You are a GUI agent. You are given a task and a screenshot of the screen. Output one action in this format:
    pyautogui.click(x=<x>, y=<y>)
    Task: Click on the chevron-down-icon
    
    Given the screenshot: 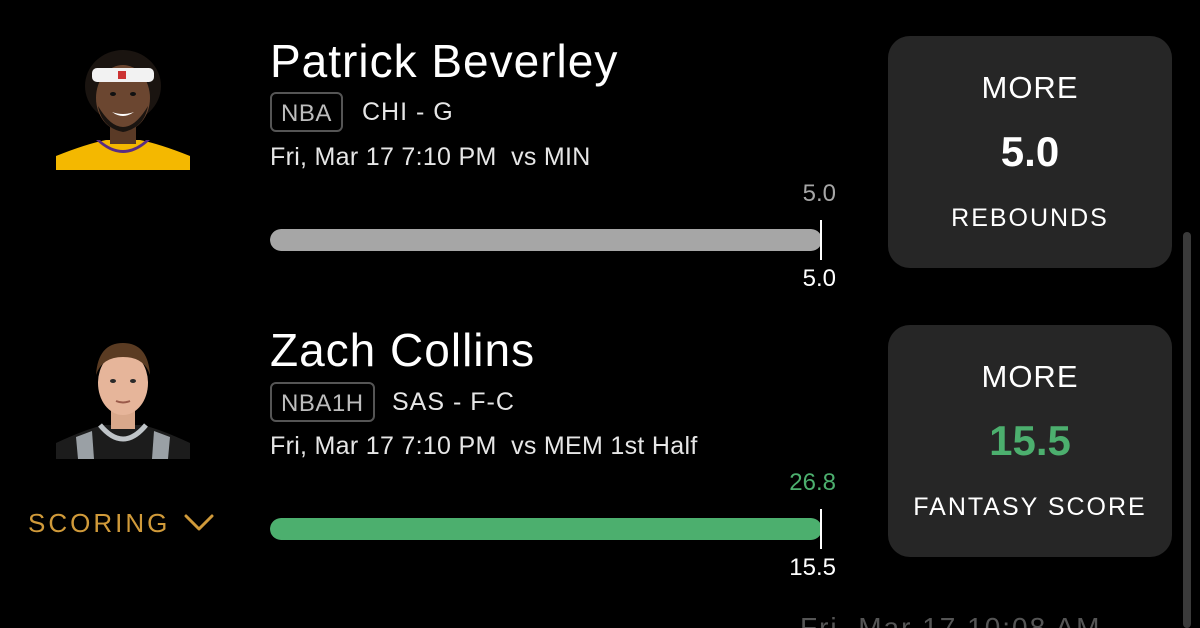 What is the action you would take?
    pyautogui.click(x=199, y=523)
    